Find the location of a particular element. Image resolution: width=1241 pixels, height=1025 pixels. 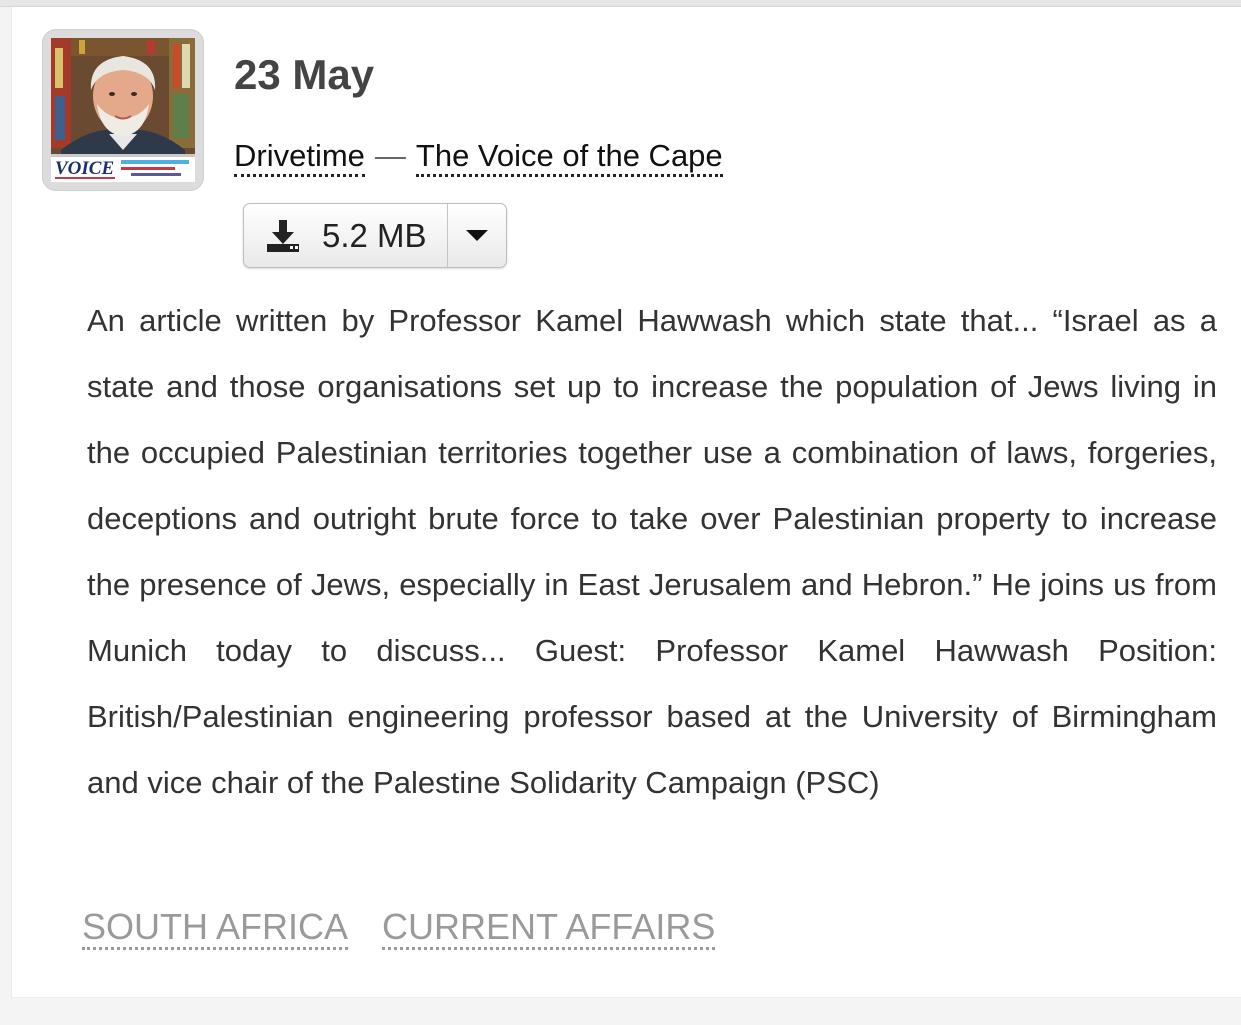

tag-south-africa: SOUTH AFRICA is located at coordinates (215, 928).